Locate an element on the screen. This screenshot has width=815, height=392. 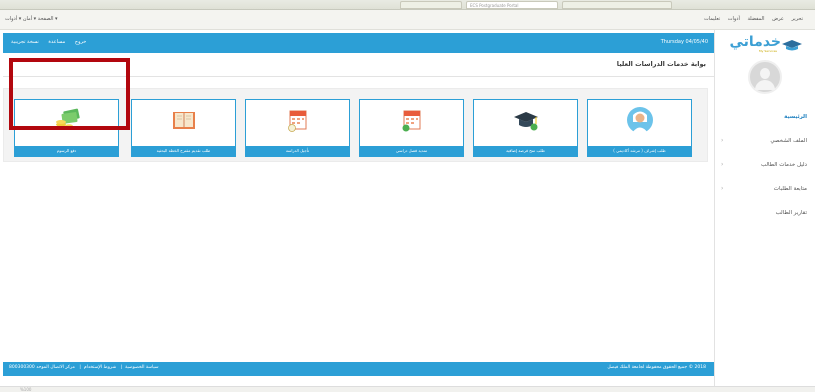
browser-status-bar: %100 is located at coordinates (407, 389).